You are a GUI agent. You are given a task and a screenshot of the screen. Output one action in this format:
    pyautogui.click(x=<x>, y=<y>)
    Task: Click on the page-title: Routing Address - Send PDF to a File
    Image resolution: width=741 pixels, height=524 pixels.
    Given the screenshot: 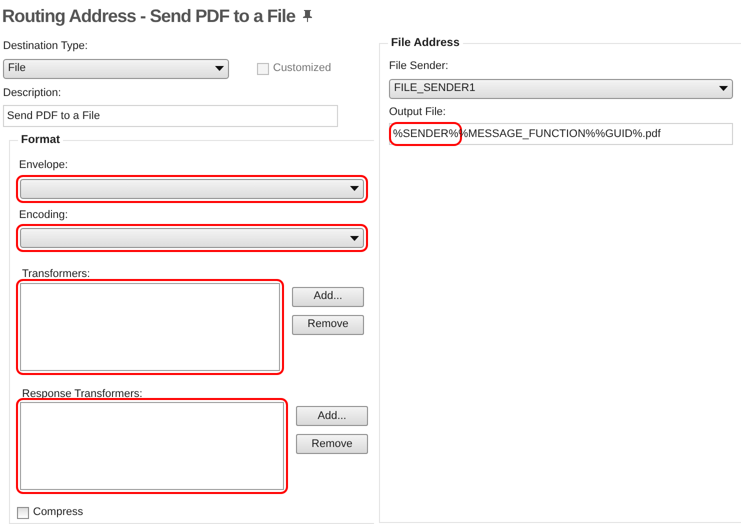 What is the action you would take?
    pyautogui.click(x=149, y=16)
    